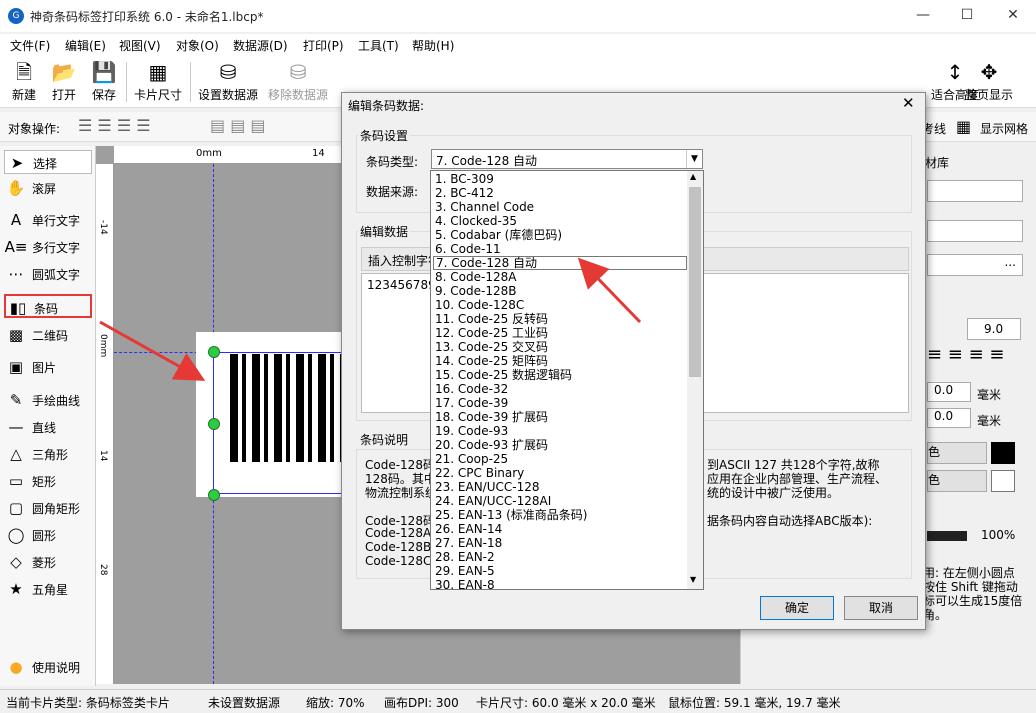  What do you see at coordinates (370, 319) in the screenshot?
I see `annotation-arrows` at bounding box center [370, 319].